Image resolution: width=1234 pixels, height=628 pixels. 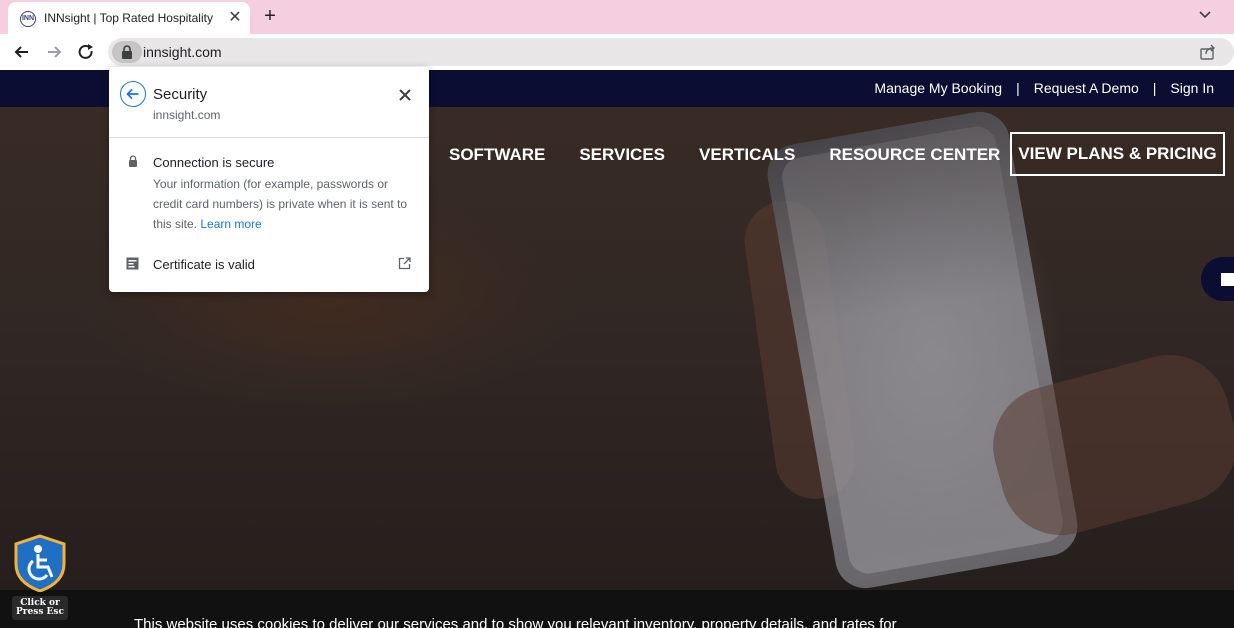 What do you see at coordinates (235, 18) in the screenshot?
I see `tab-close-icon: ✕` at bounding box center [235, 18].